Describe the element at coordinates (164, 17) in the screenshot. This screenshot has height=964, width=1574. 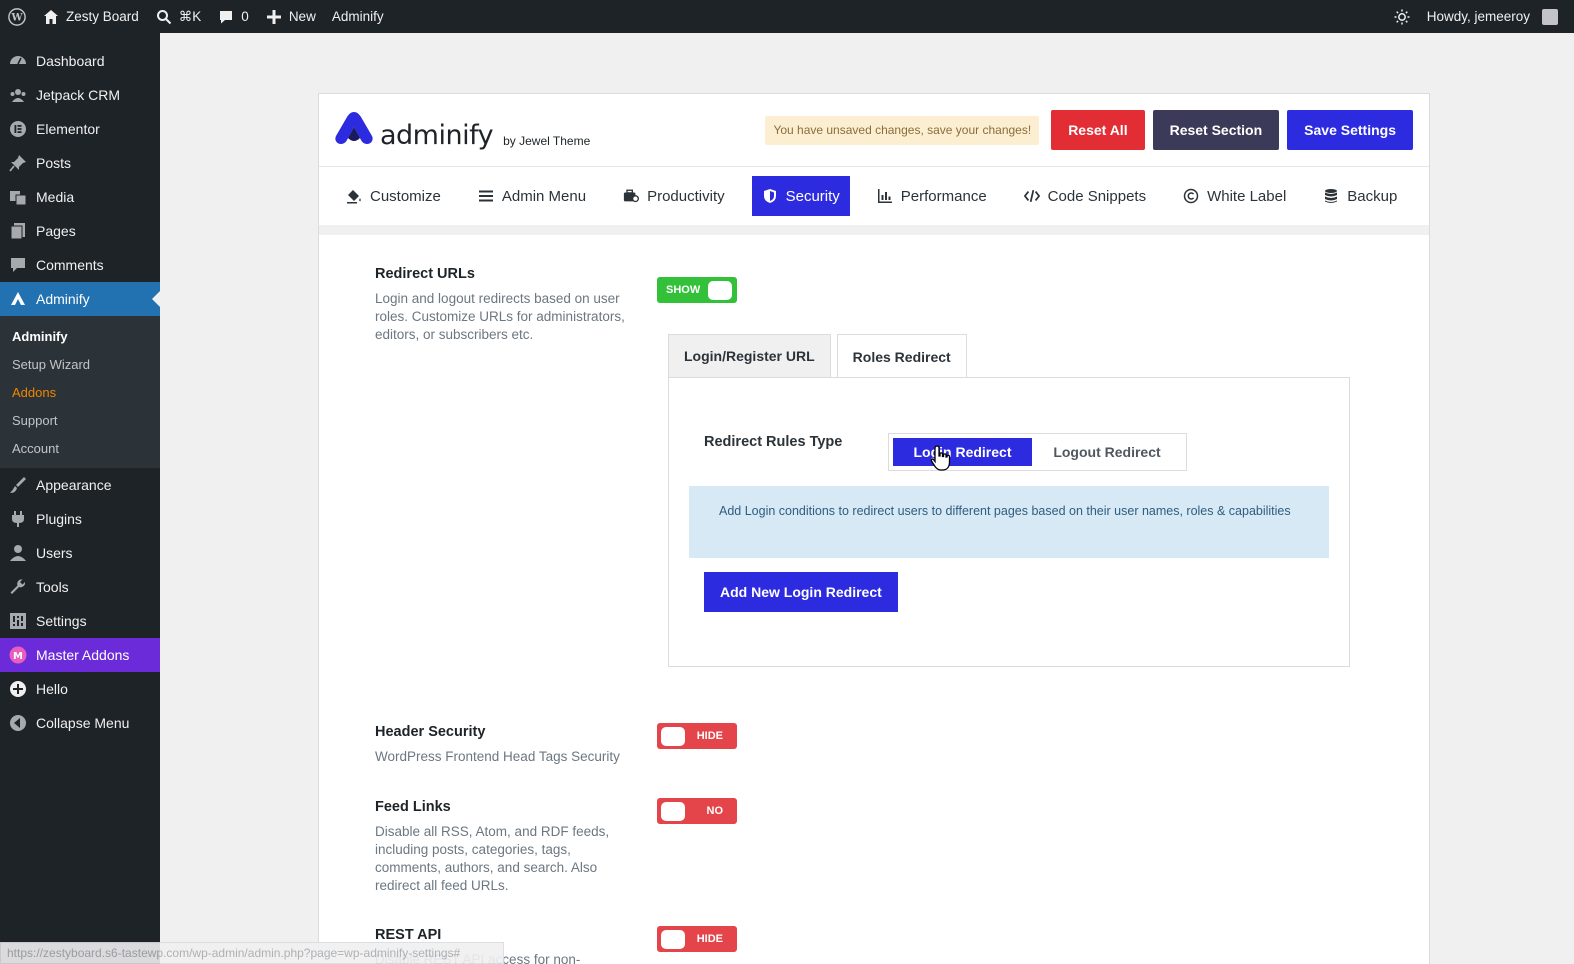
I see `search-icon` at that location.